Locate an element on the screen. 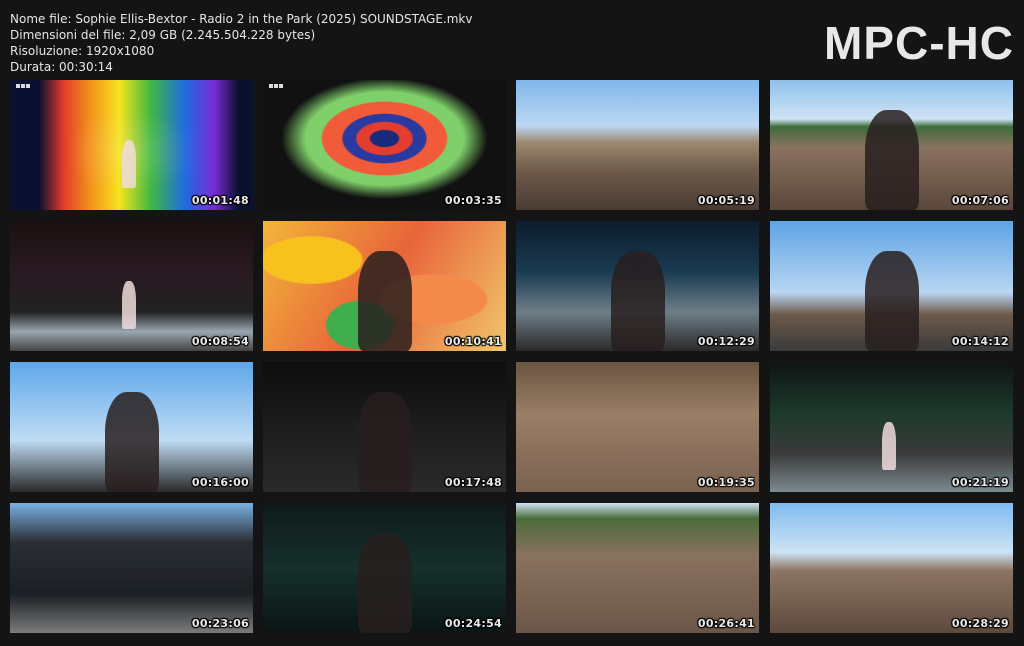  thumbnail-timestamp: 00:01:48 is located at coordinates (220, 200).